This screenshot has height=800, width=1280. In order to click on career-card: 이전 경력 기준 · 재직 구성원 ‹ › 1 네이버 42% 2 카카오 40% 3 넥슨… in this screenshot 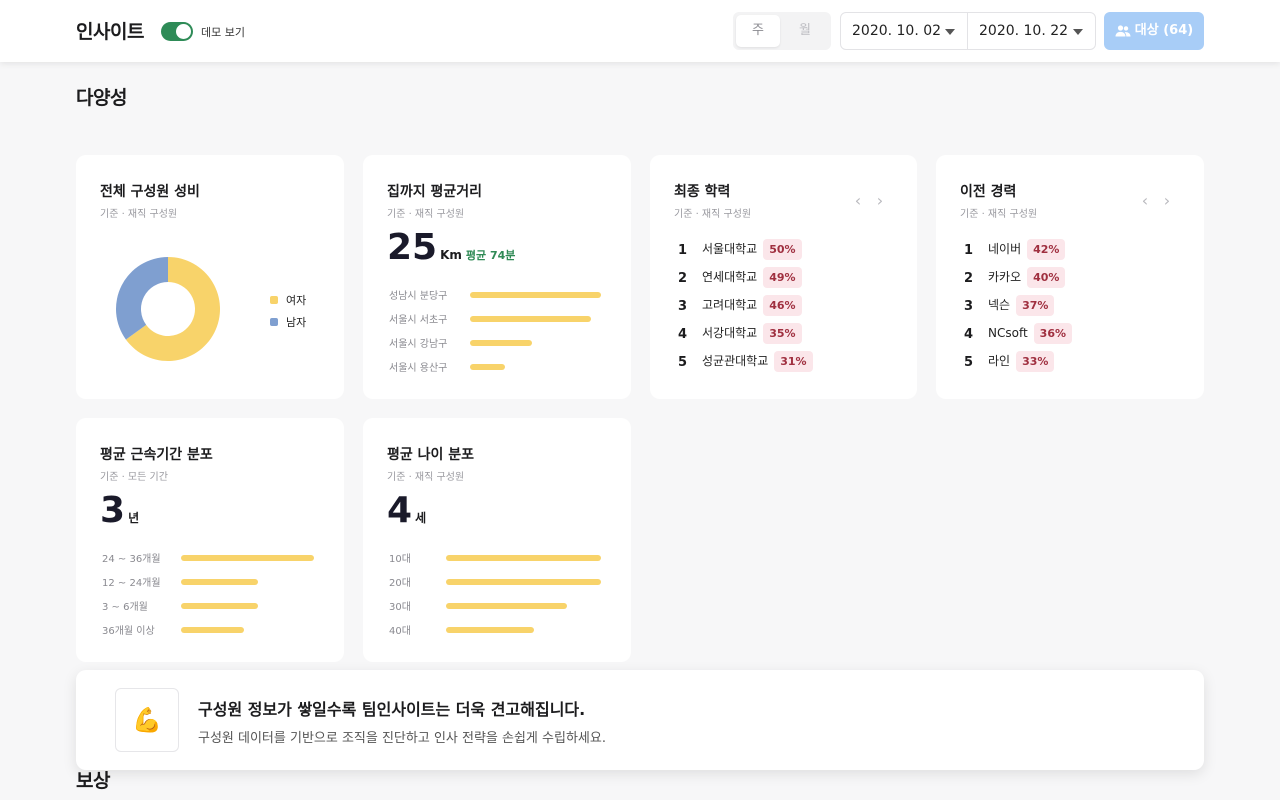, I will do `click(1070, 277)`.